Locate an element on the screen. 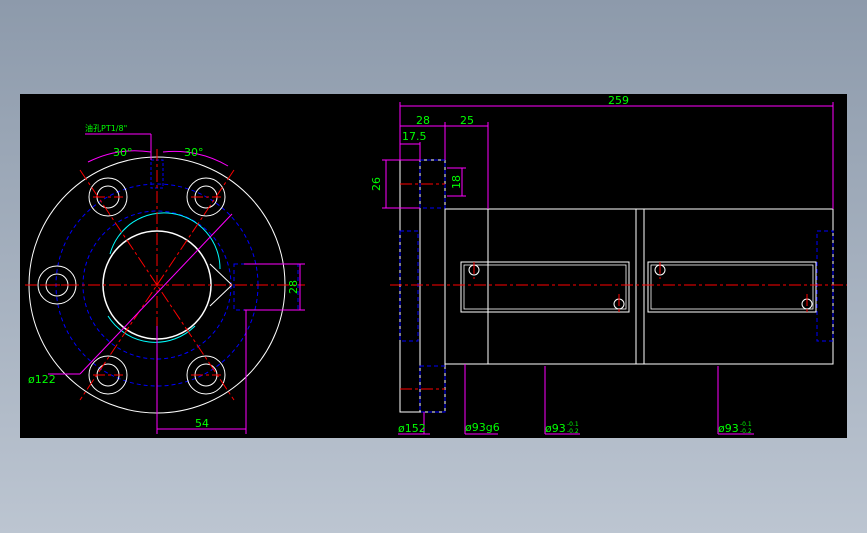  dim-259-label: 259 is located at coordinates (618, 100).